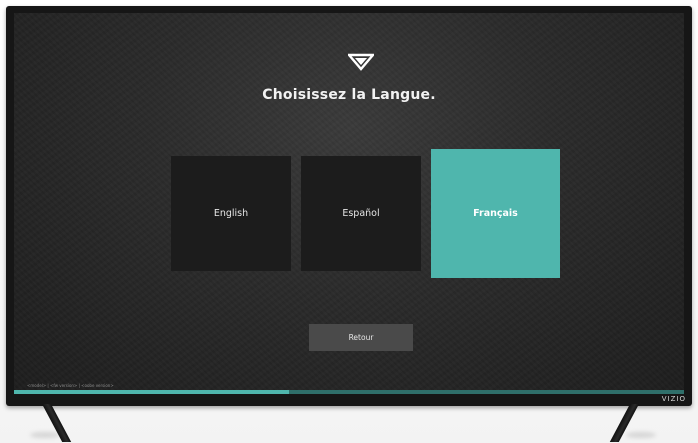 This screenshot has height=443, width=698. I want to click on language-label: Français, so click(495, 213).